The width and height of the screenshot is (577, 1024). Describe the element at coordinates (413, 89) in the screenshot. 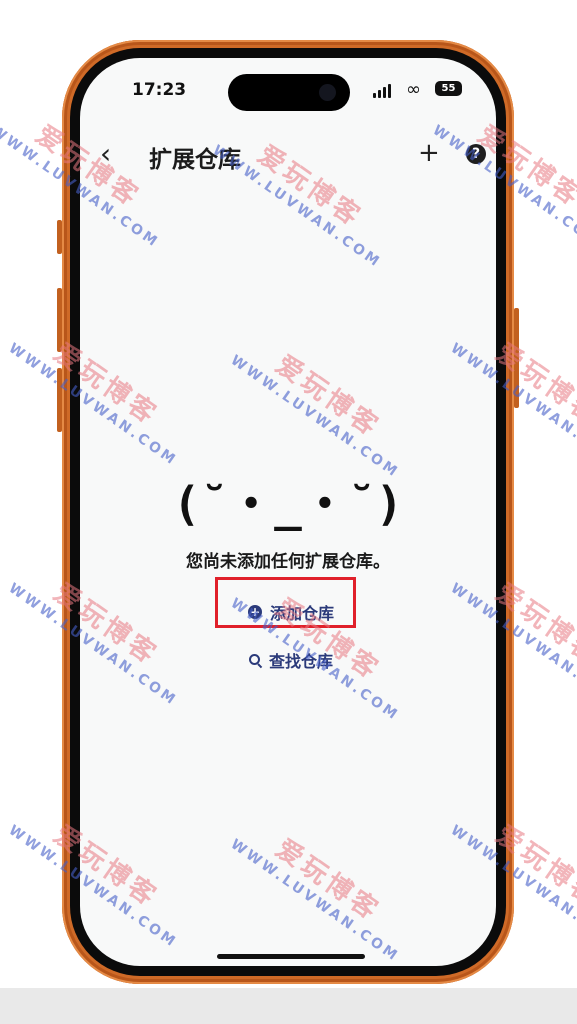

I see `link-icon: ∞` at that location.